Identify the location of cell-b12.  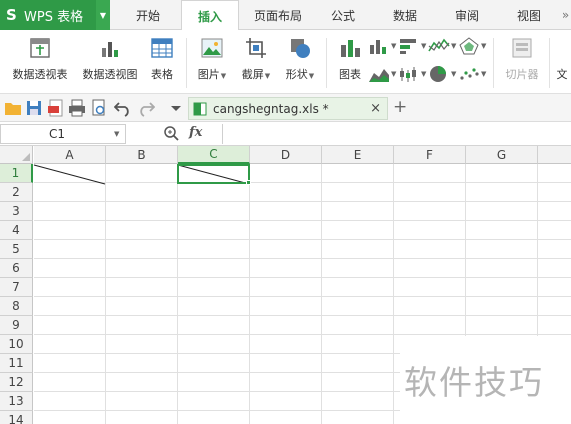
(142, 382).